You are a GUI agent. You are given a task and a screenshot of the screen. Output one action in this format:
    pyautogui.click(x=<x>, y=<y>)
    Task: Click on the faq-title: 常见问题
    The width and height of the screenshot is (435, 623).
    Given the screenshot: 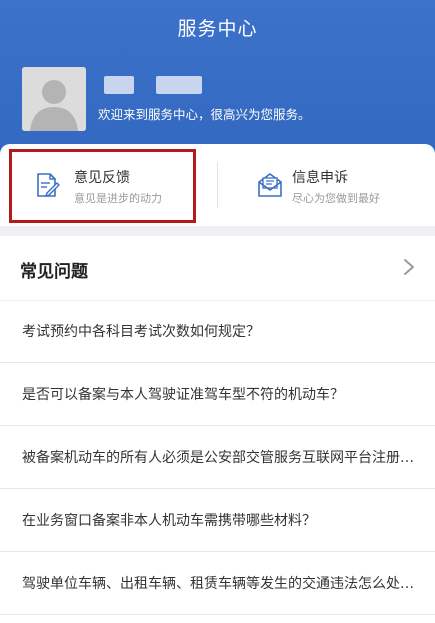 What is the action you would take?
    pyautogui.click(x=54, y=272)
    